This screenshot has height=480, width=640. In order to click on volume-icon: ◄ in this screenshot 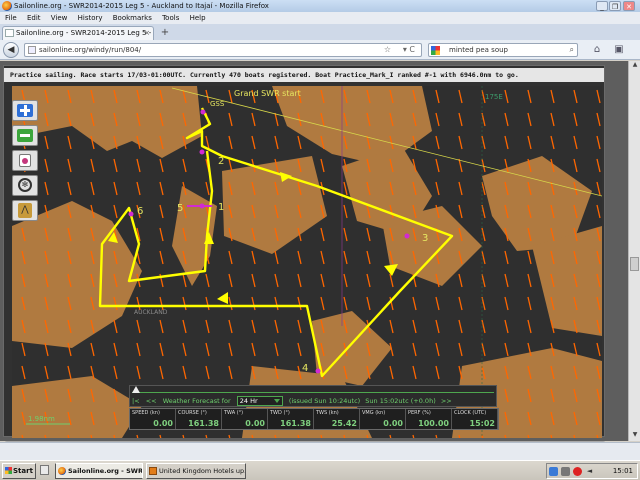, I will do `click(589, 471)`.